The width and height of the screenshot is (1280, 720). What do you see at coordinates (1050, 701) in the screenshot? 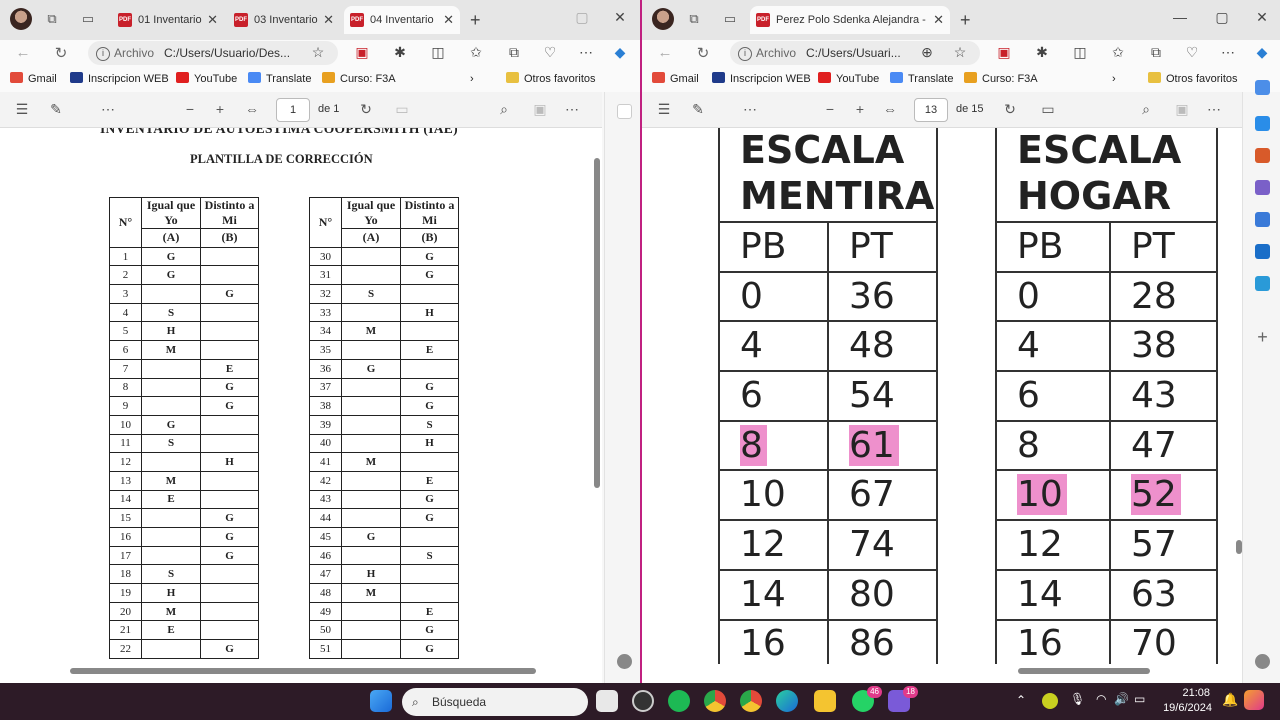
I see `tray-app-icon` at bounding box center [1050, 701].